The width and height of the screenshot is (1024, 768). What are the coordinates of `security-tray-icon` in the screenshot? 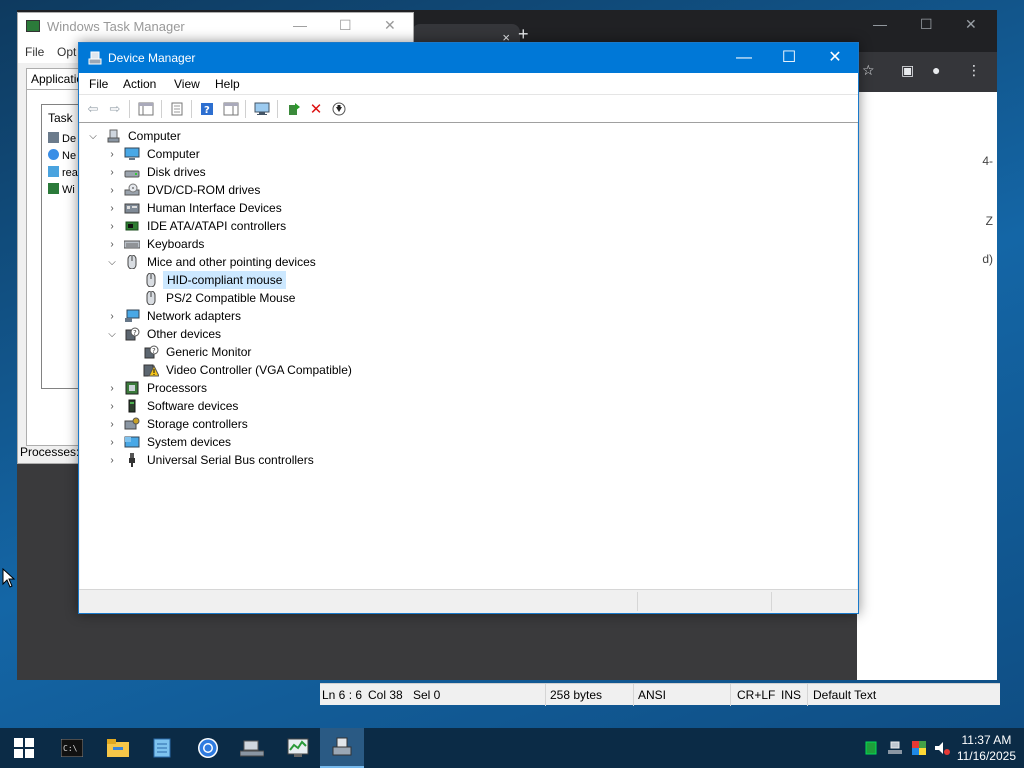 It's located at (871, 748).